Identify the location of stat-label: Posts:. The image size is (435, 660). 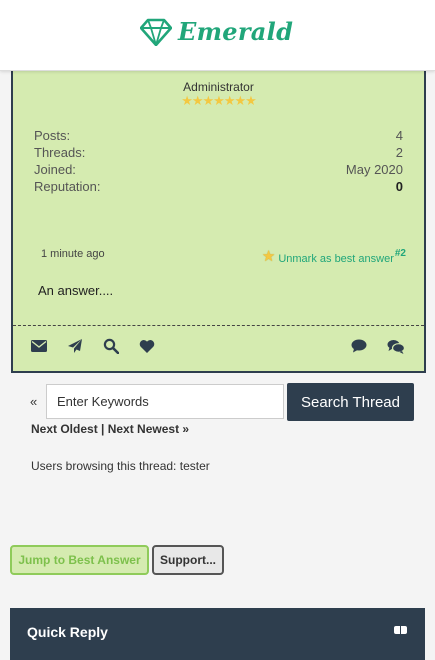
(52, 135).